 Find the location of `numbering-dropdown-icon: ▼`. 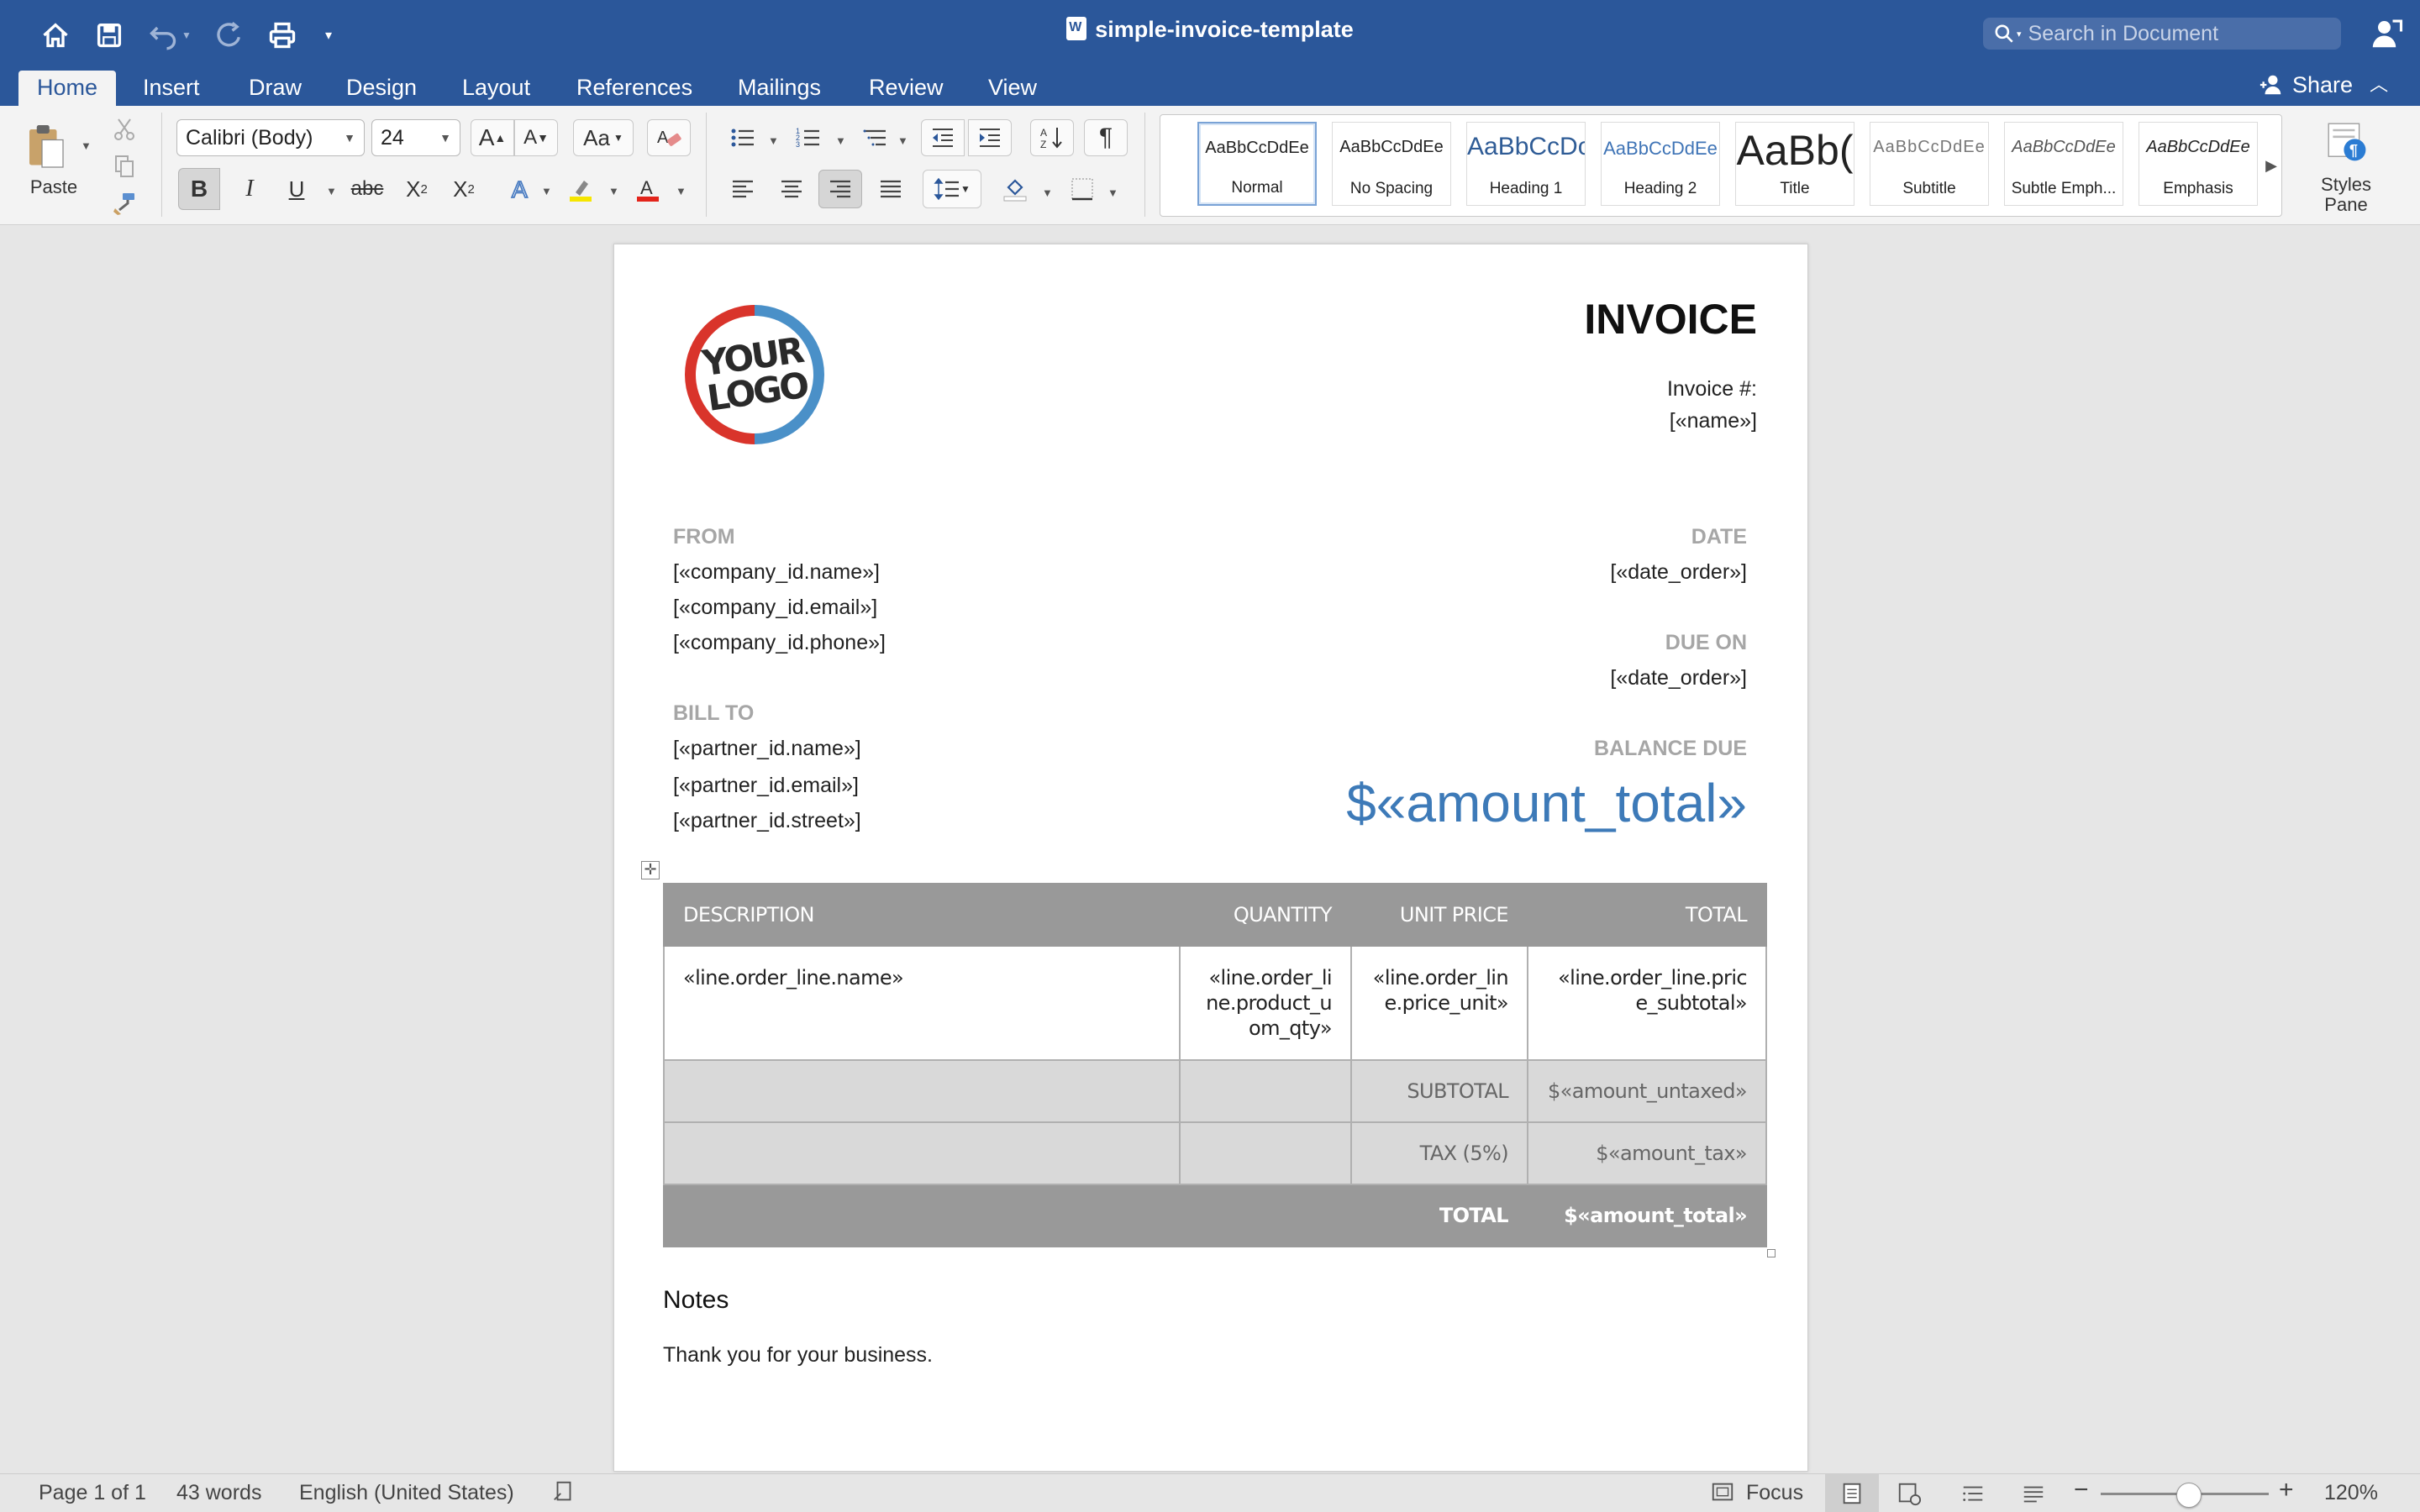

numbering-dropdown-icon: ▼ is located at coordinates (840, 140).